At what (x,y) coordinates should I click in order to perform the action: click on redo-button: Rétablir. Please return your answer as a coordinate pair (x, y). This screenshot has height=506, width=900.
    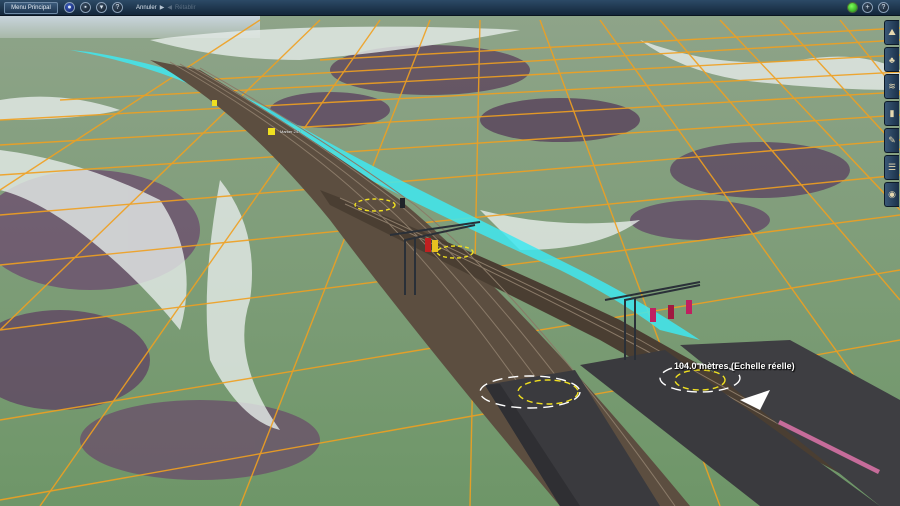
    Looking at the image, I should click on (185, 8).